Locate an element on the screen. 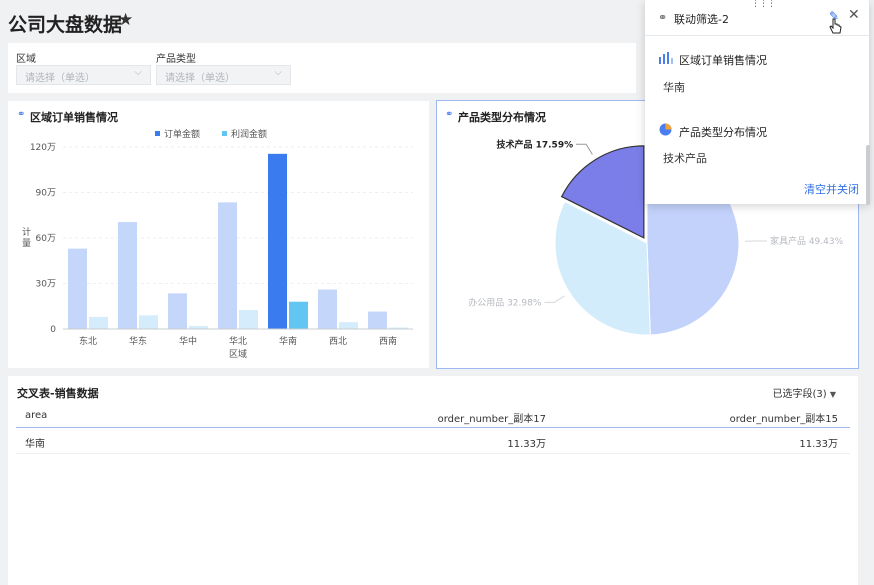  y-tick-label: 120万 is located at coordinates (43, 148).